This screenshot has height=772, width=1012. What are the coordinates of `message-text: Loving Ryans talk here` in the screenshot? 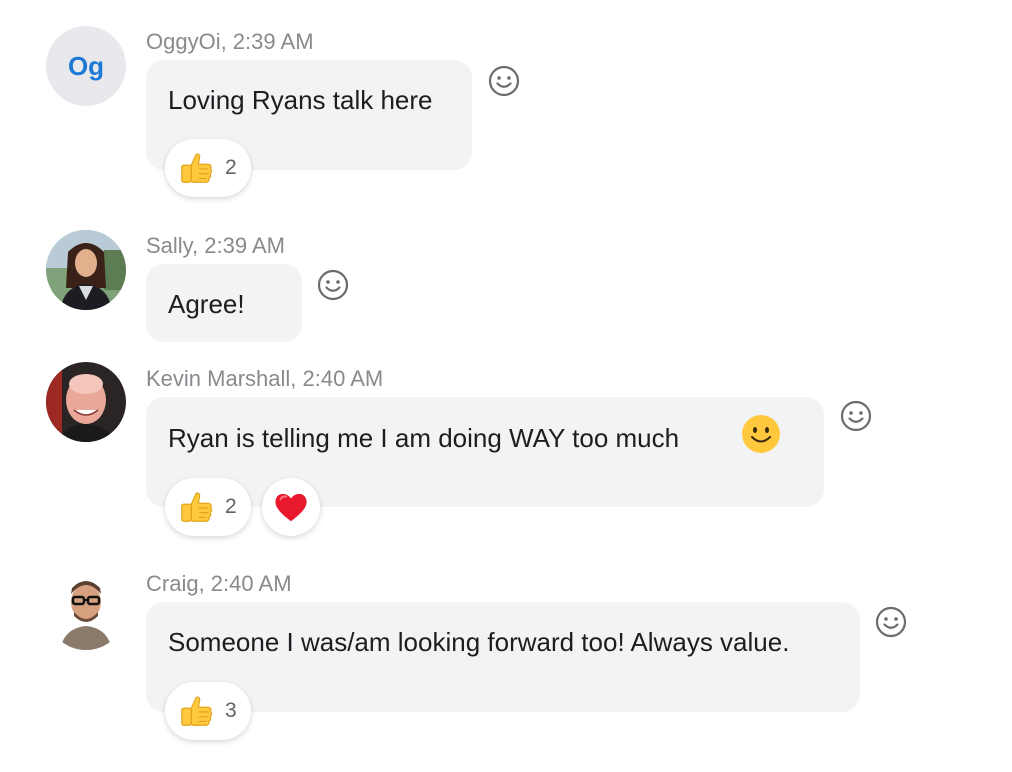 It's located at (300, 100).